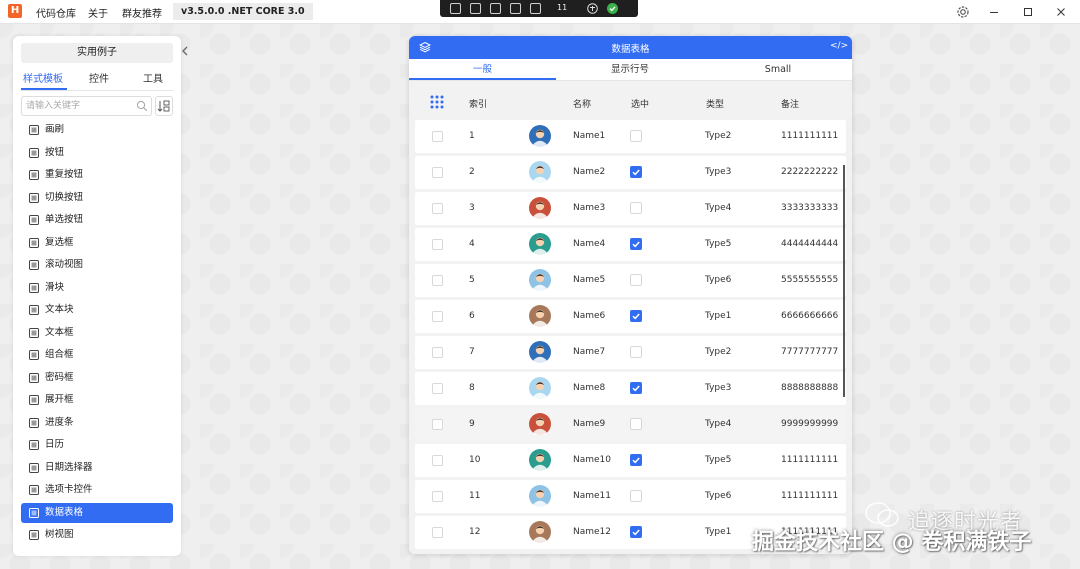 The image size is (1080, 569). What do you see at coordinates (810, 280) in the screenshot?
I see `cell-note: 5555555555` at bounding box center [810, 280].